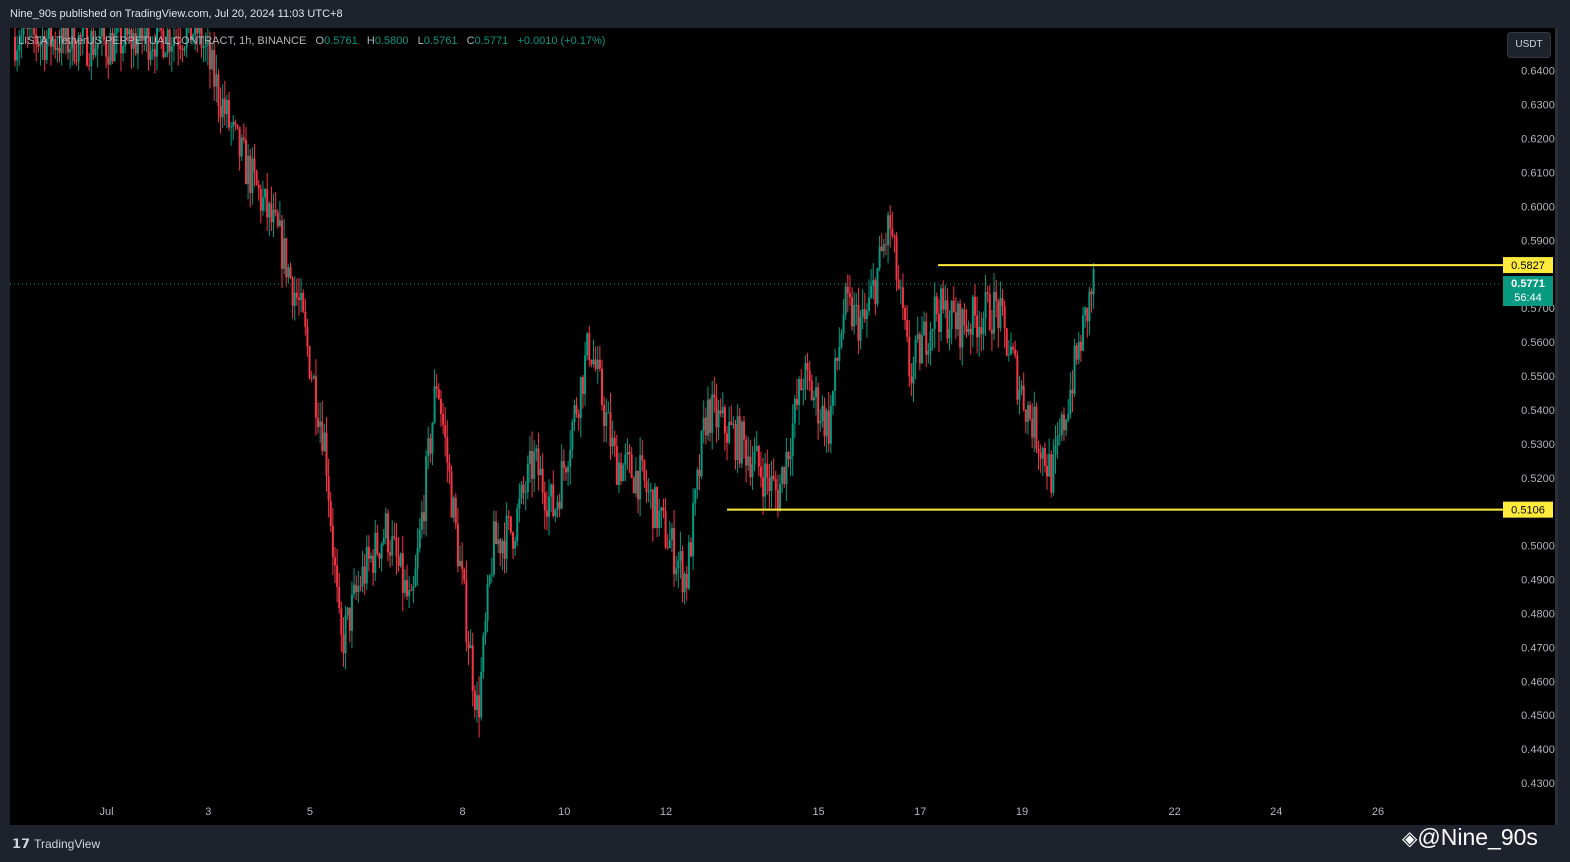 The height and width of the screenshot is (862, 1570). What do you see at coordinates (370, 41) in the screenshot?
I see `high-label: H` at bounding box center [370, 41].